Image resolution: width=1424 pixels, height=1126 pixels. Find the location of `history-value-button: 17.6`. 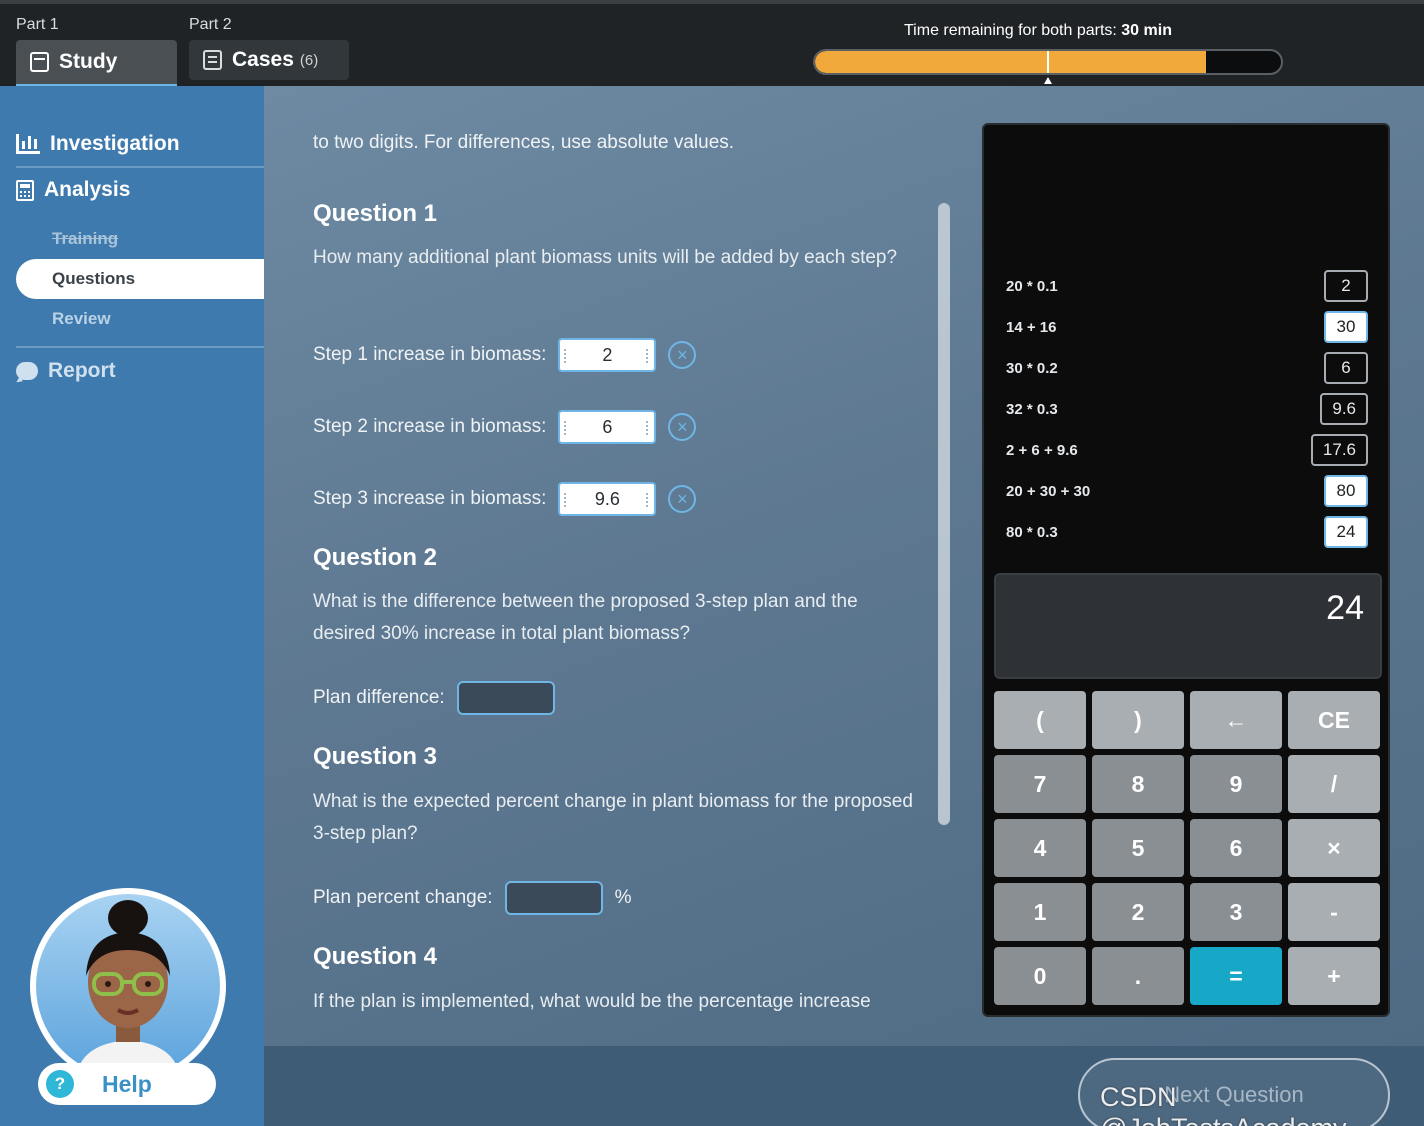

history-value-button: 17.6 is located at coordinates (1339, 450).